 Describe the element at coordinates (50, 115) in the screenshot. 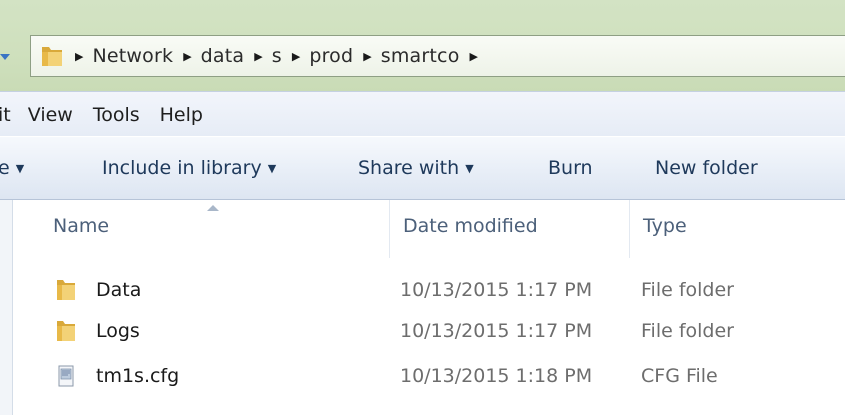

I see `menu-view: View` at that location.